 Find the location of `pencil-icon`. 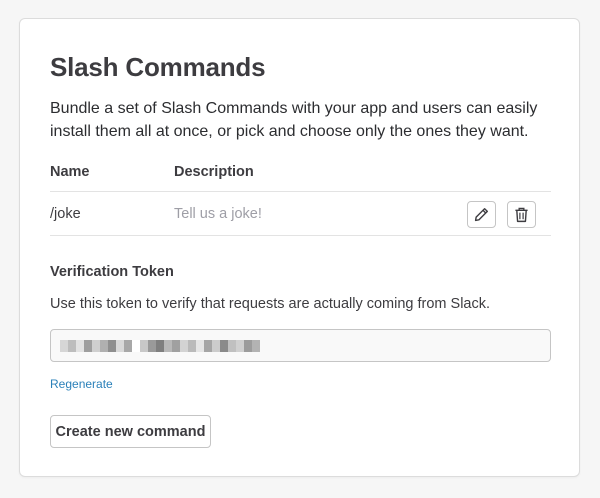

pencil-icon is located at coordinates (481, 214).